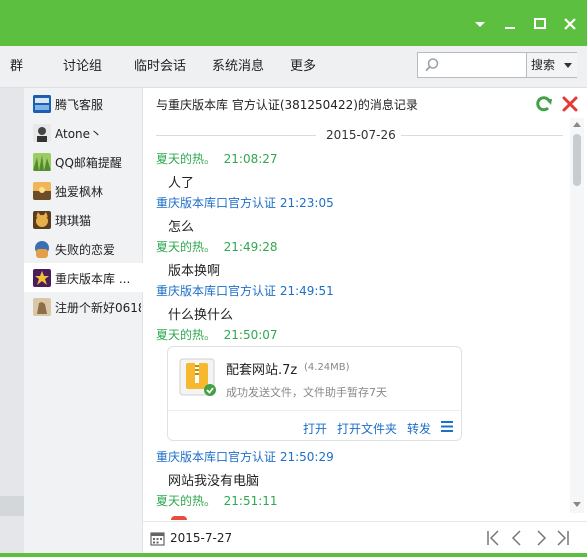 The image size is (587, 557). I want to click on current-date: 2015-7-27, so click(201, 538).